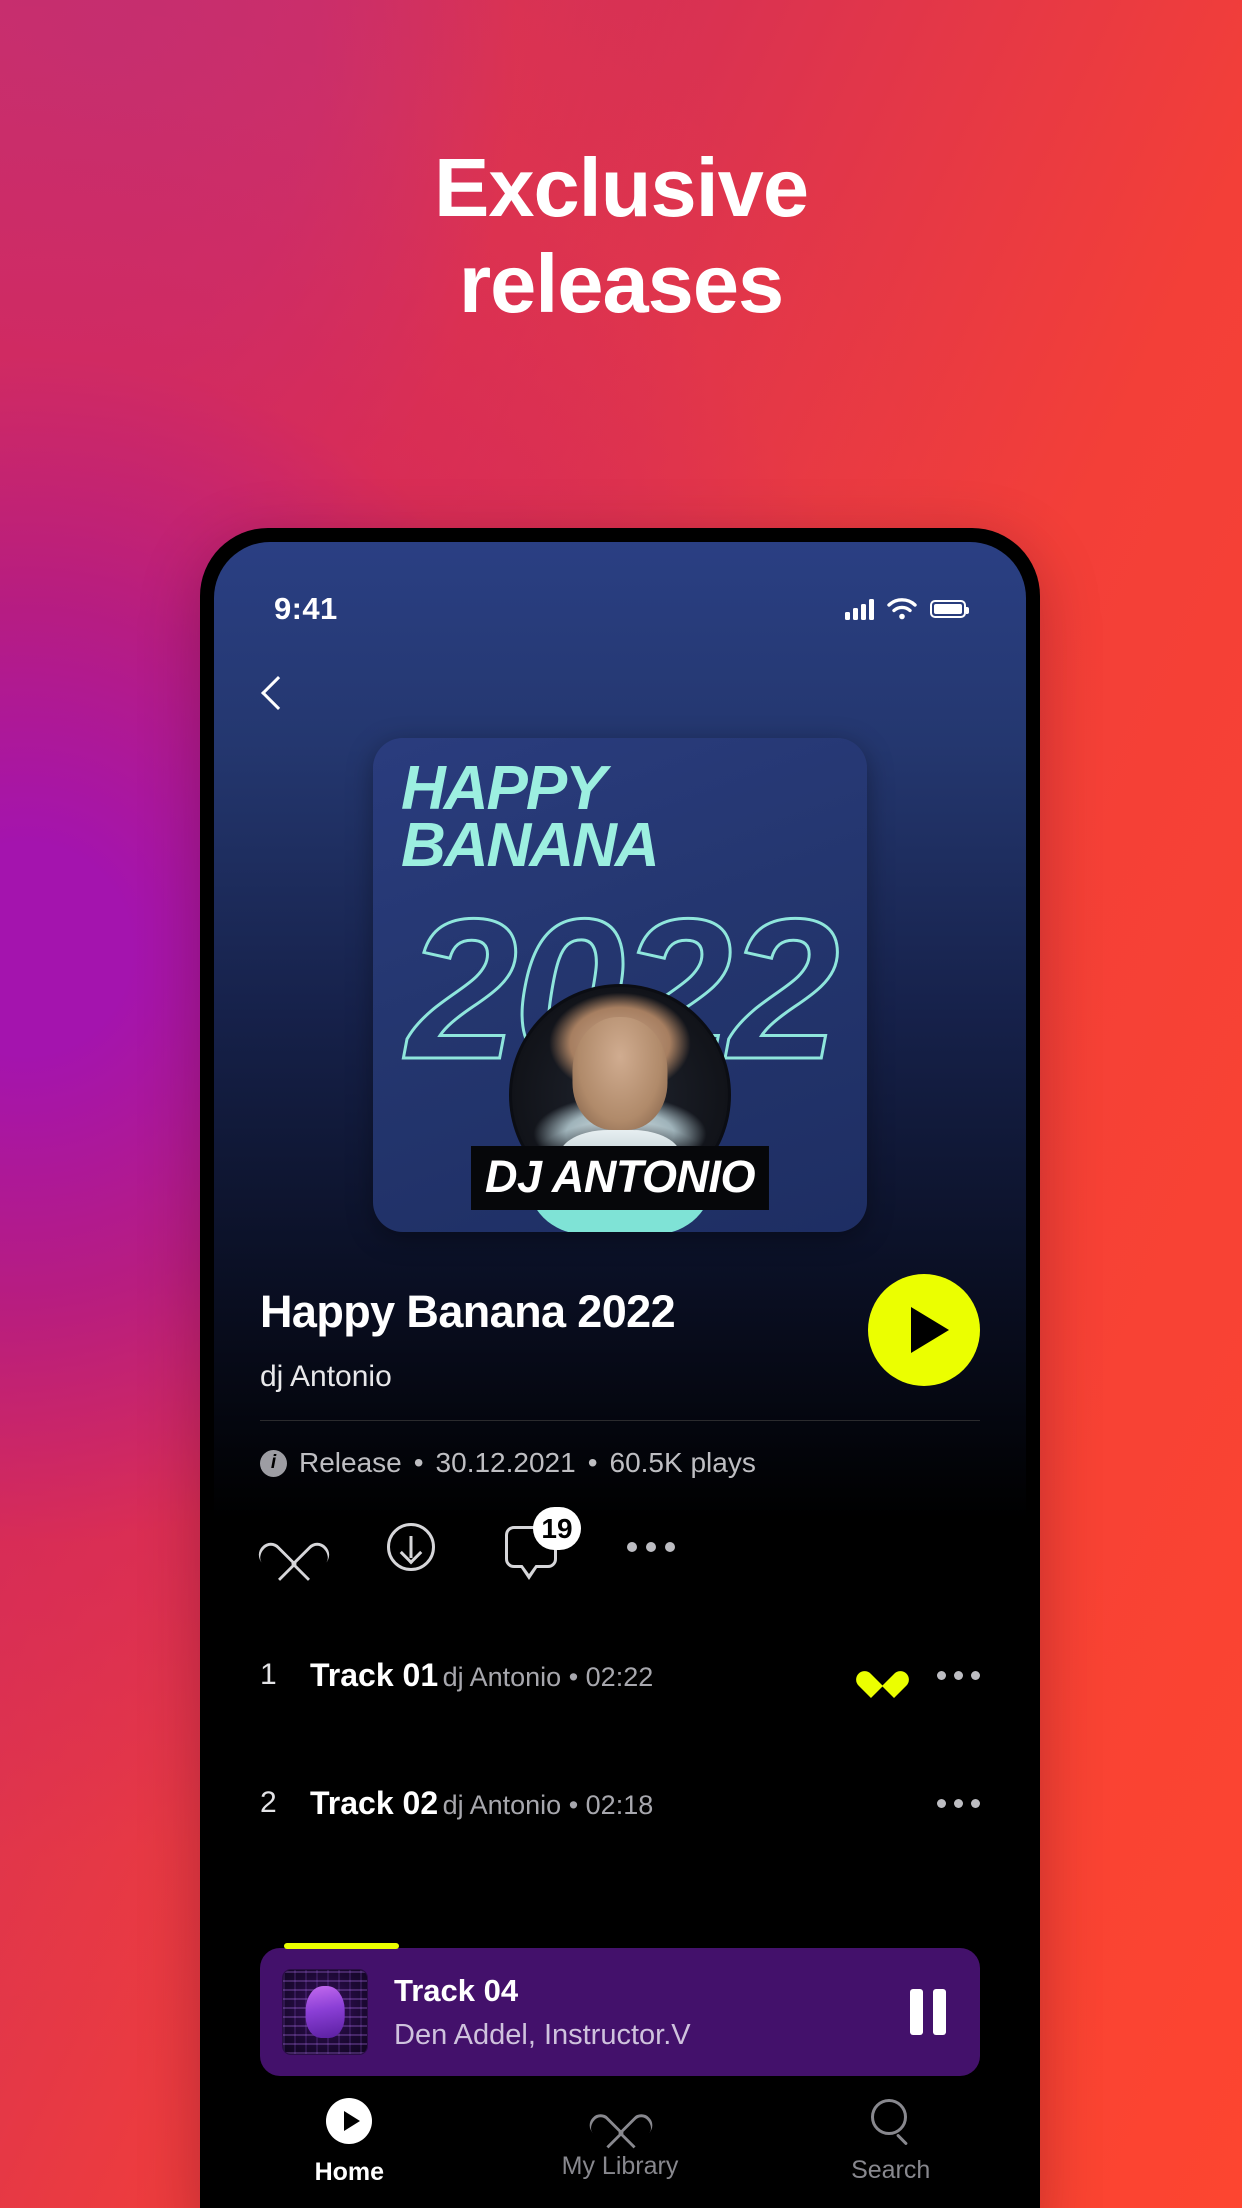  Describe the element at coordinates (620, 594) in the screenshot. I see `status-bar: 9:41` at that location.